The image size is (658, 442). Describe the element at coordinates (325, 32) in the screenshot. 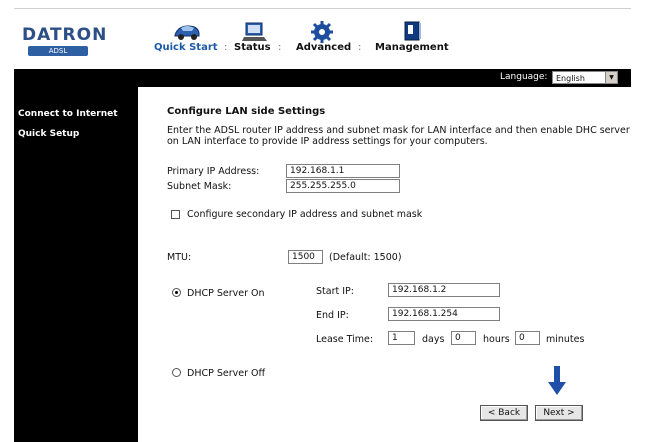

I see `gear-icon` at that location.